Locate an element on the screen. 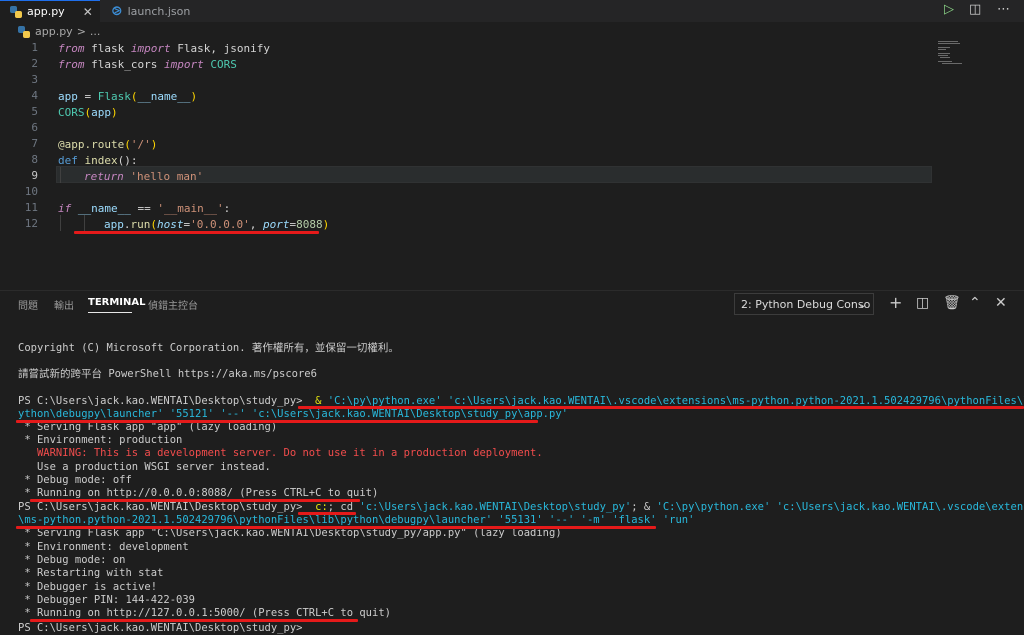 This screenshot has width=1024, height=635. terminal-line: * Environment: development is located at coordinates (103, 547).